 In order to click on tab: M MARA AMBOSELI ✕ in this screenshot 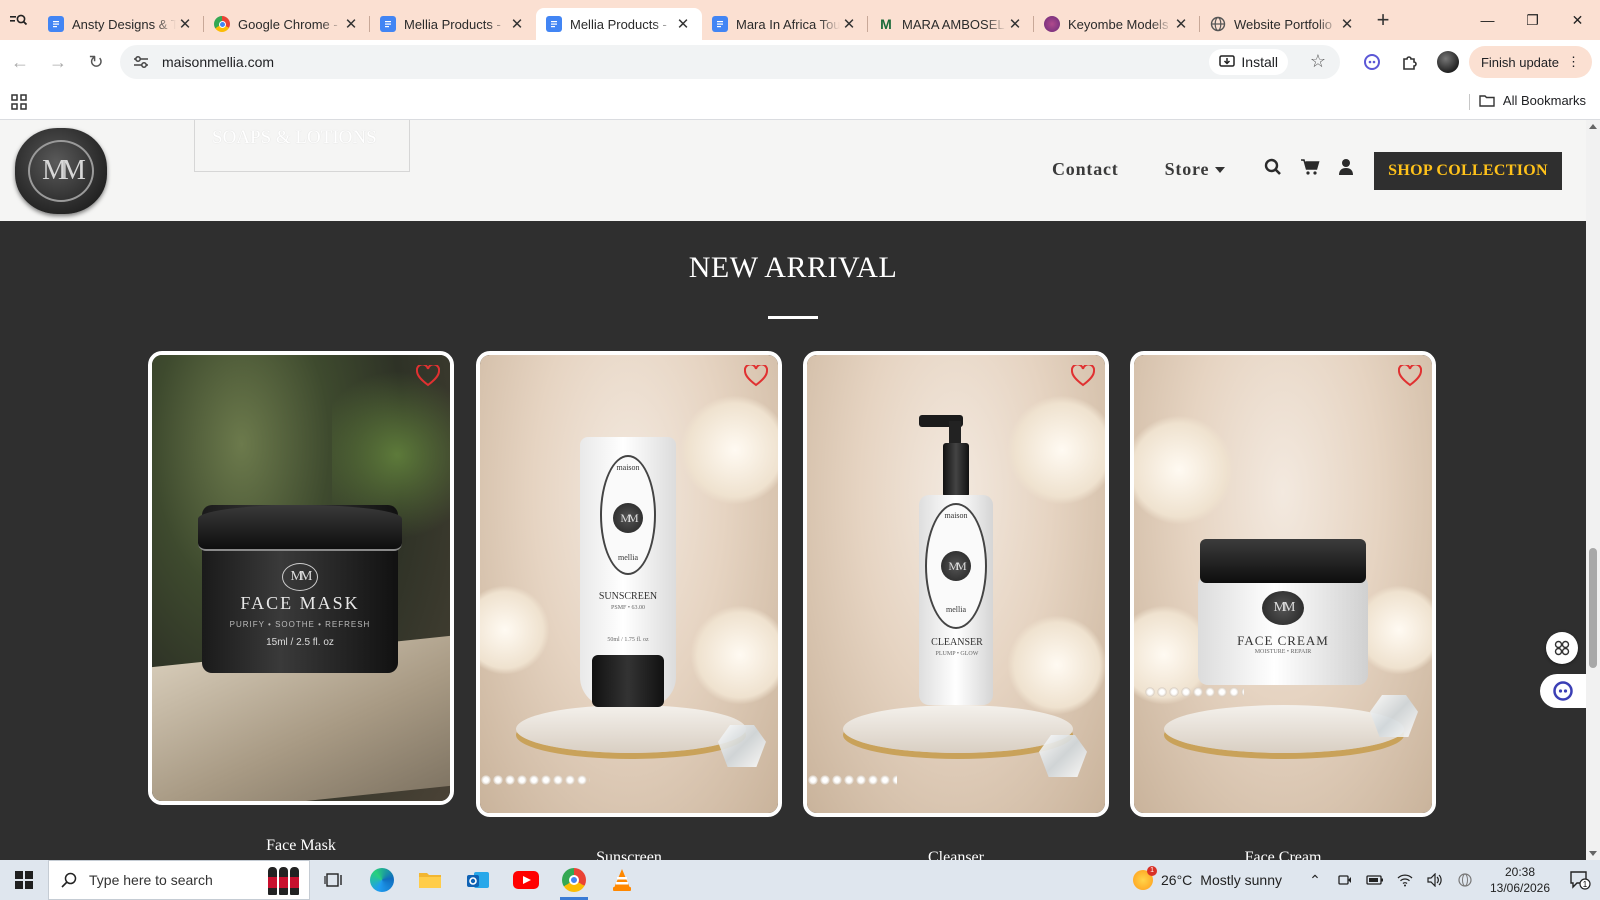, I will do `click(951, 24)`.